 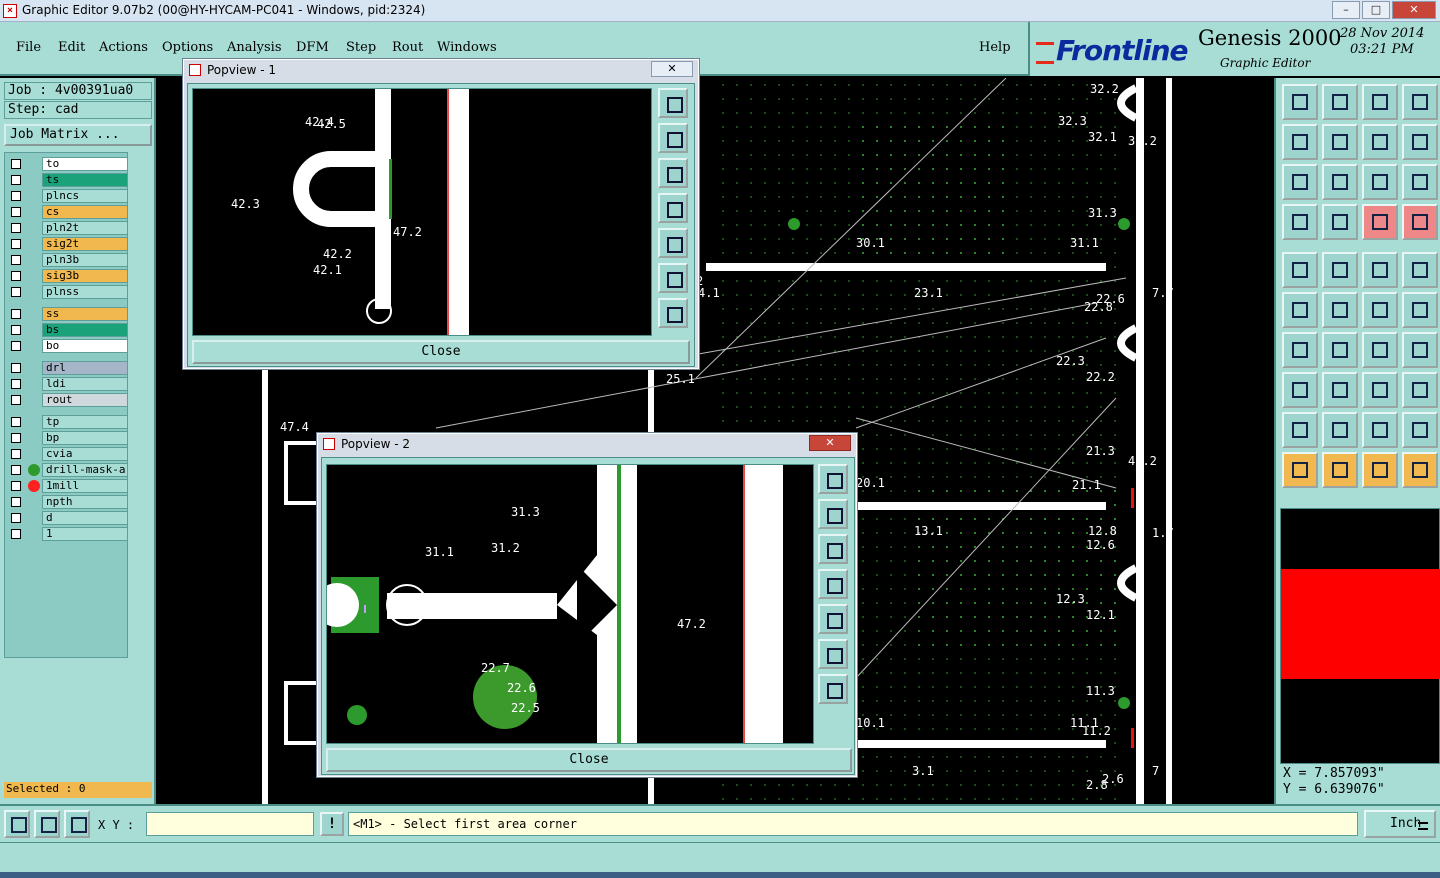 I want to click on window-icon, so click(x=1420, y=102).